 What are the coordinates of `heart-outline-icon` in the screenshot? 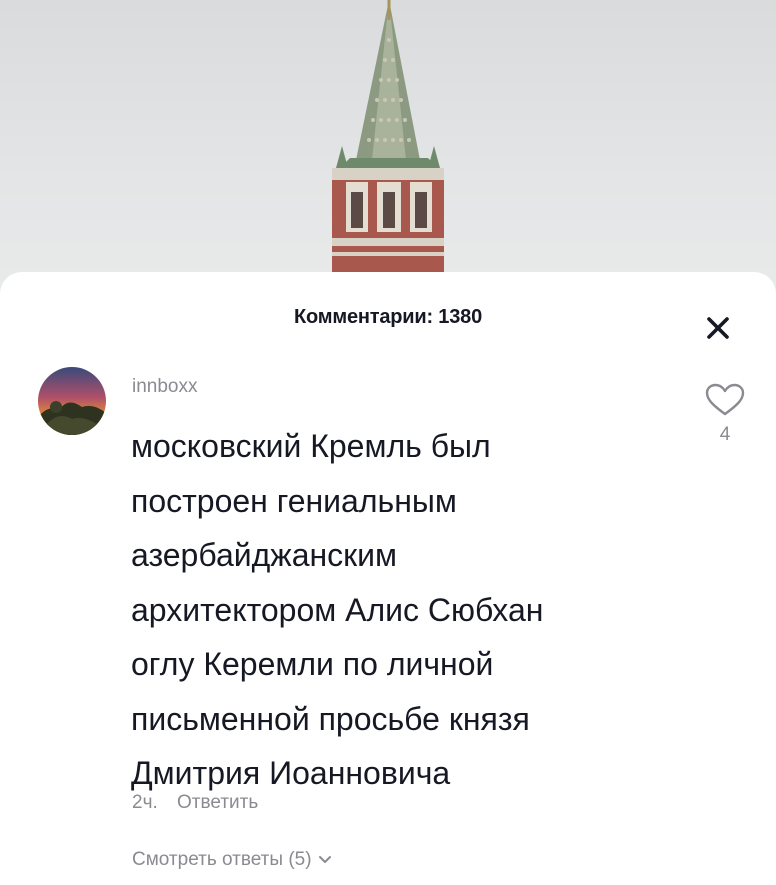 It's located at (725, 399).